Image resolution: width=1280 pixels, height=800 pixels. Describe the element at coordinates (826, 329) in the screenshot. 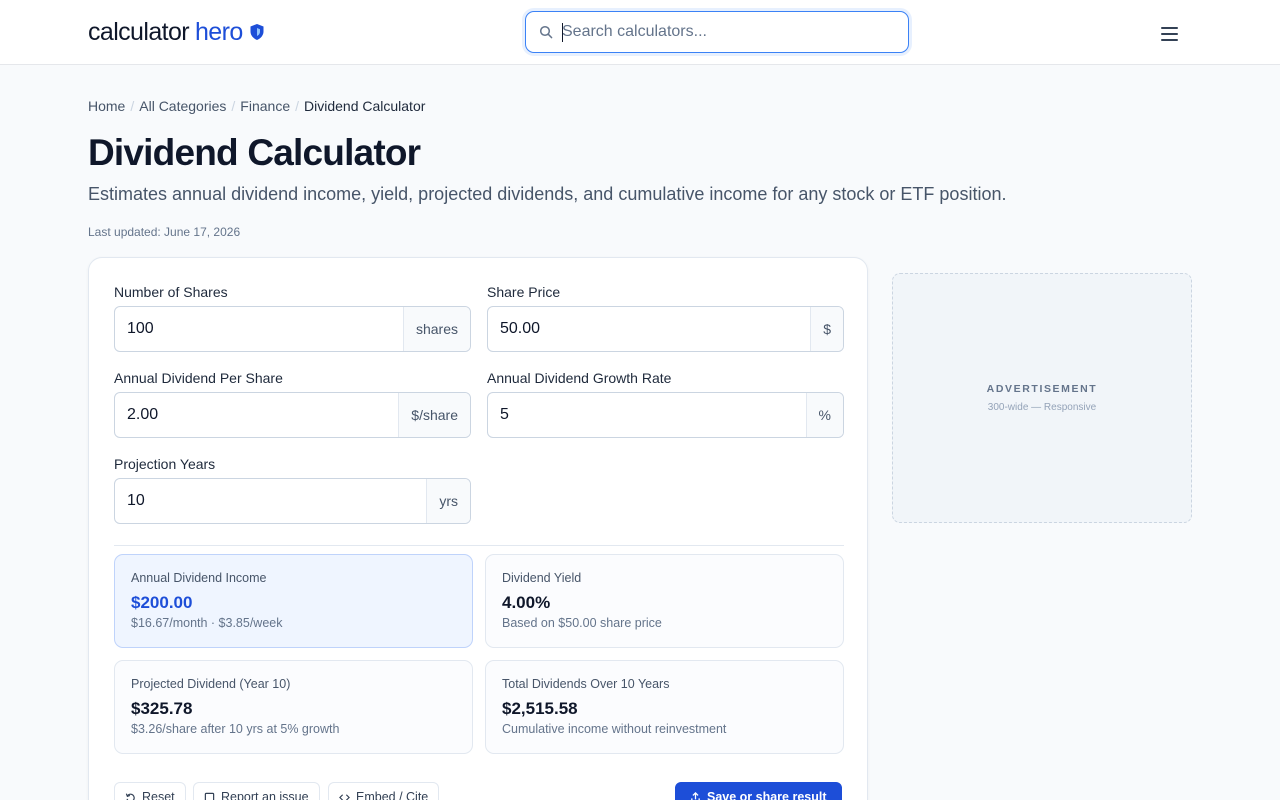

I see `input-suffix: $` at that location.